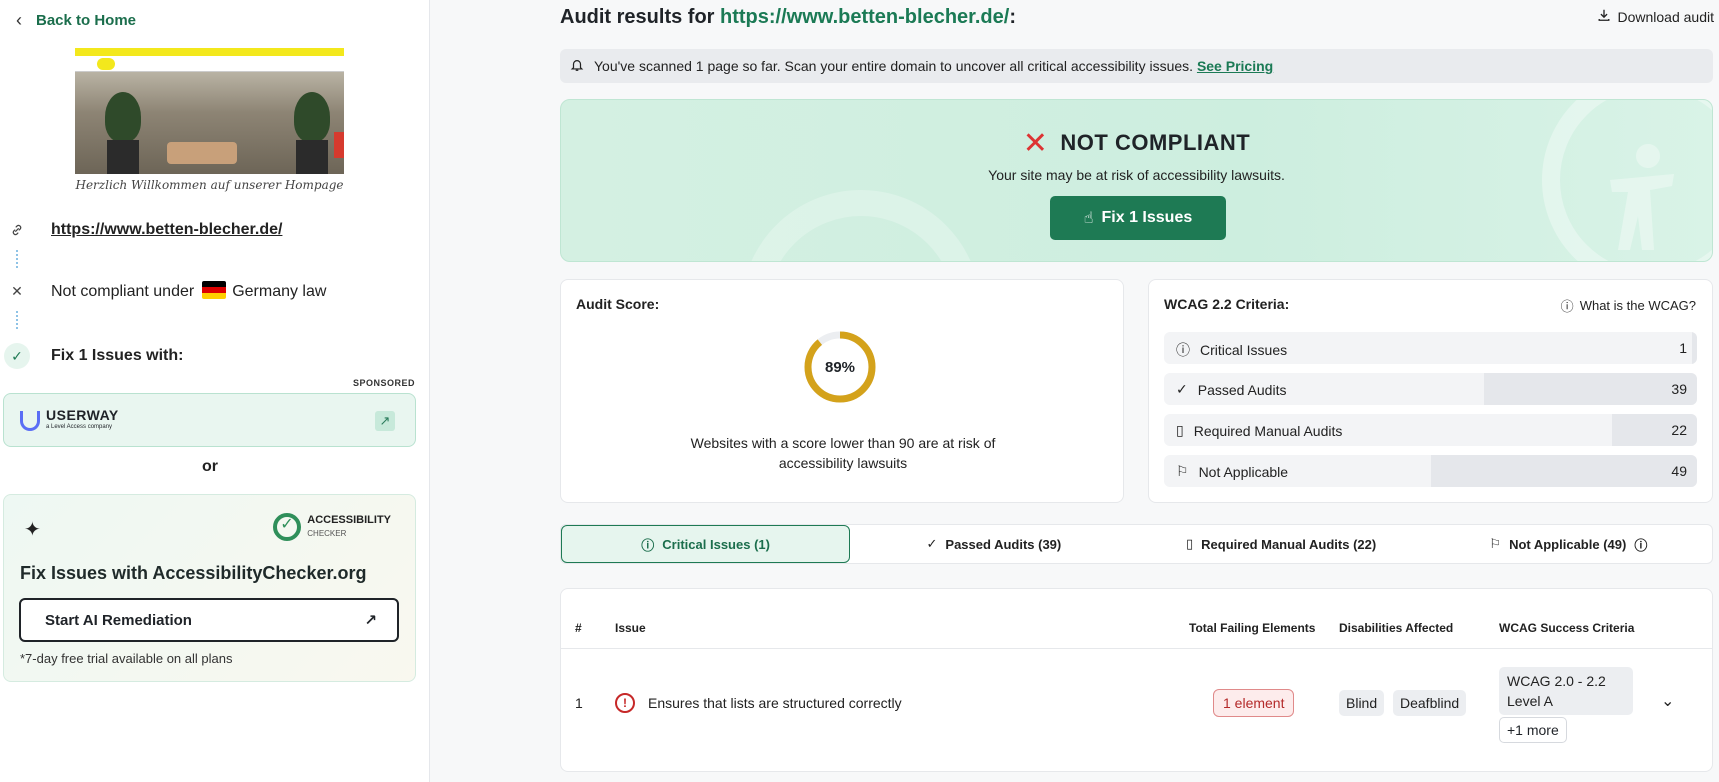 The height and width of the screenshot is (782, 1719). I want to click on site-screenshot-thumbnail, so click(209, 111).